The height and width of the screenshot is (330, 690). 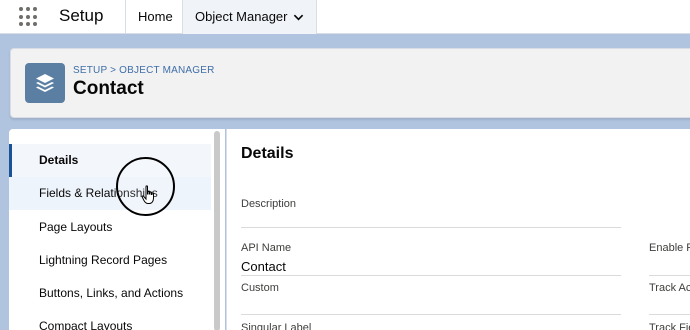 I want to click on singular-label-label: Singular Label, so click(x=276, y=326).